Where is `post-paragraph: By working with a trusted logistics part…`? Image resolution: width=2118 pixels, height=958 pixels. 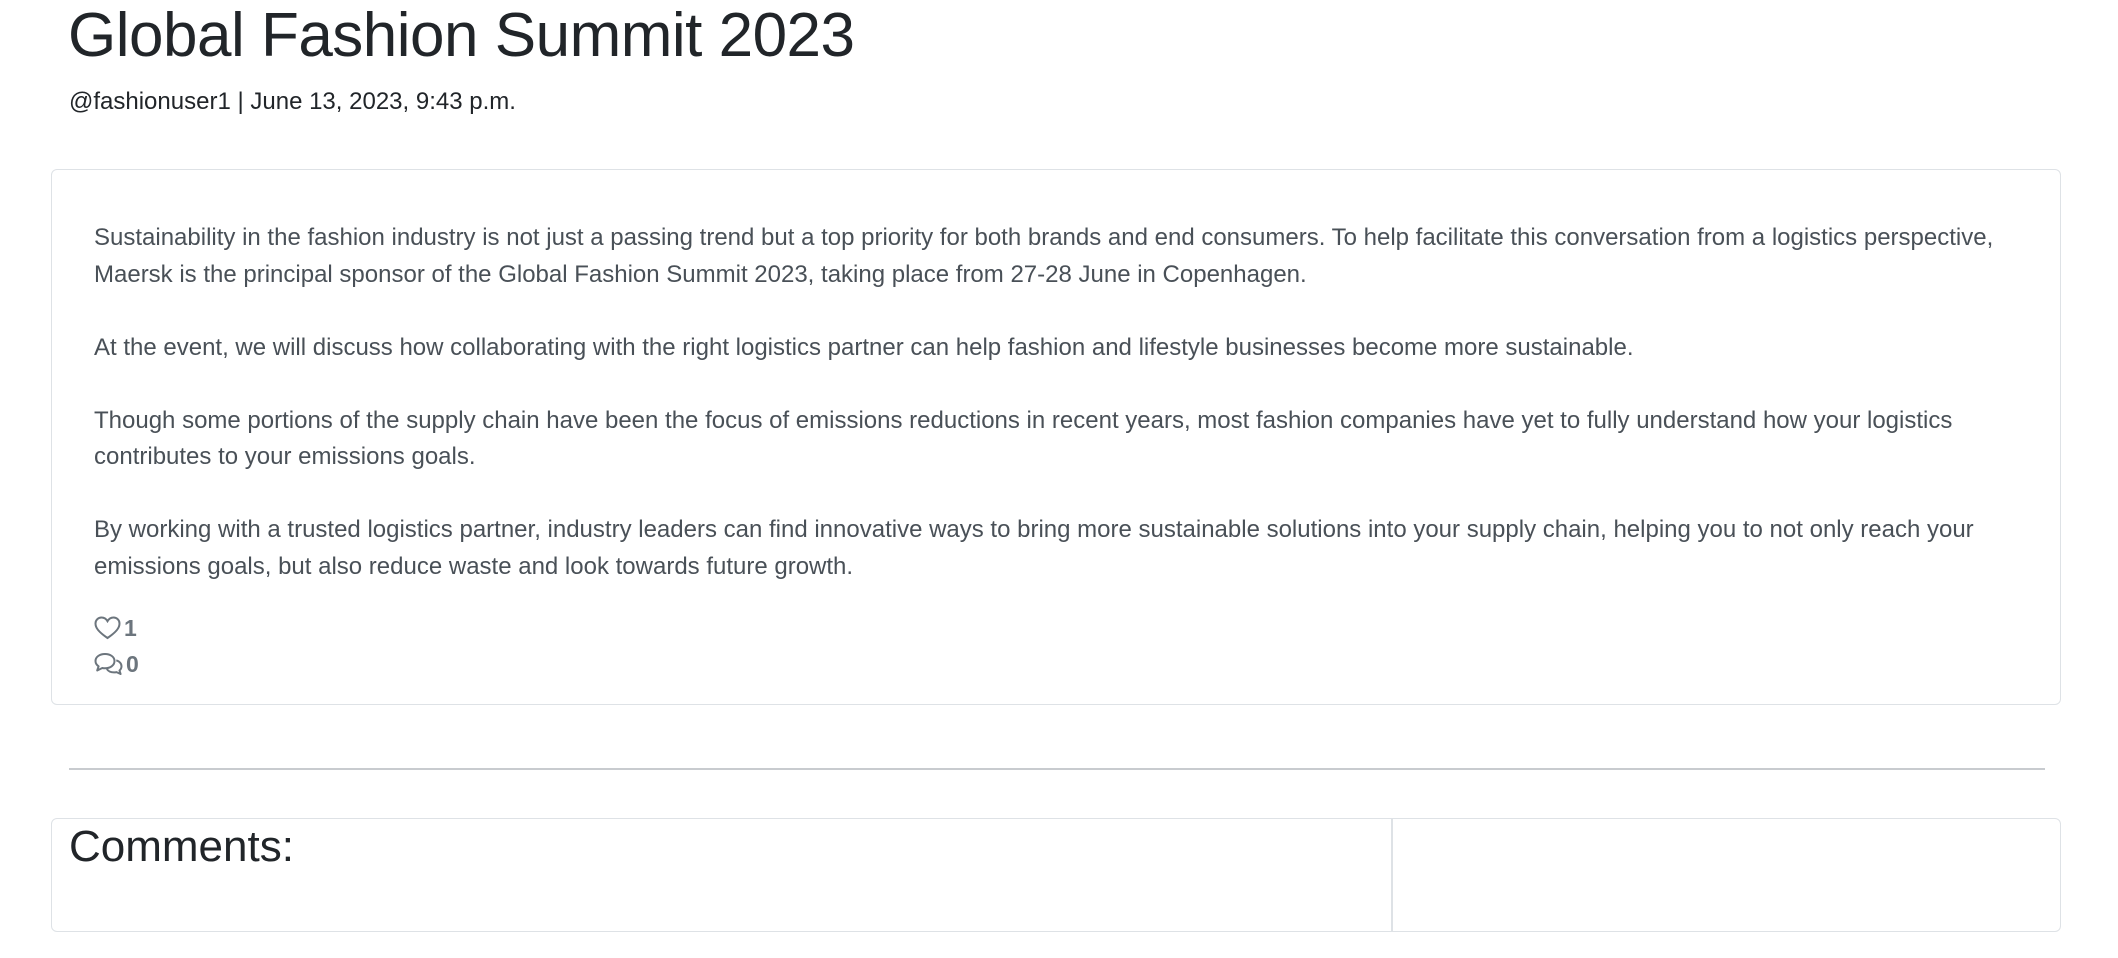 post-paragraph: By working with a trusted logistics part… is located at coordinates (1034, 548).